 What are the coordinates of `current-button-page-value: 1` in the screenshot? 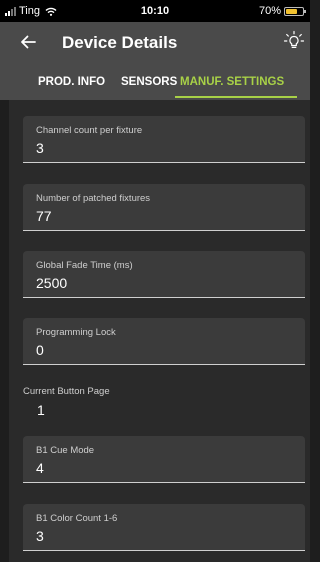 It's located at (41, 410).